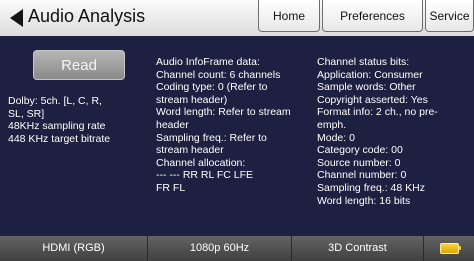 This screenshot has height=261, width=474. I want to click on channel-status-line: Channel number: 0, so click(362, 175).